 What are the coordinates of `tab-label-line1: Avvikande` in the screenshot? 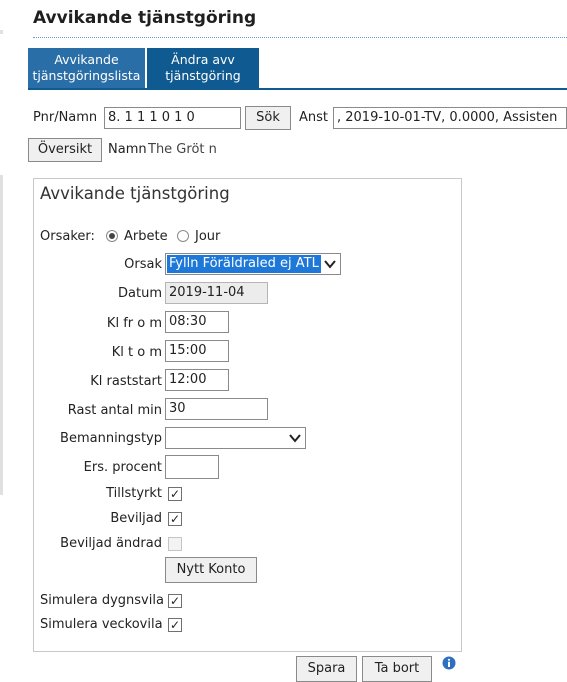 It's located at (86, 59).